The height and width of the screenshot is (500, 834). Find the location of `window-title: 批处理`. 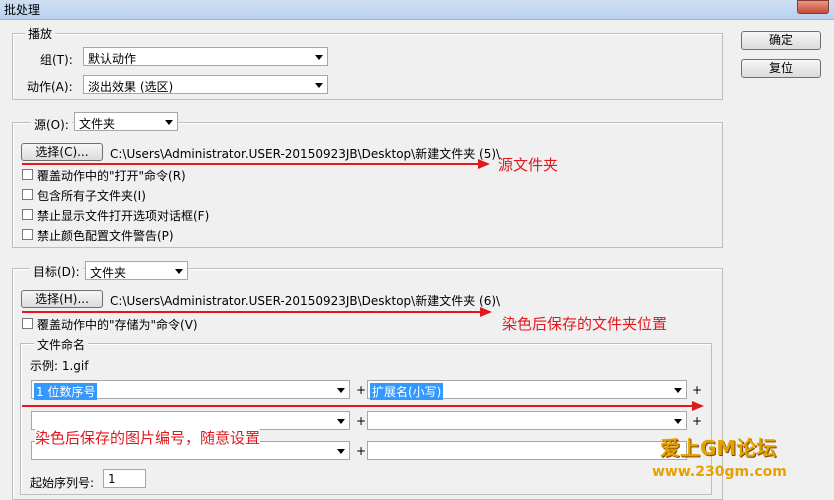

window-title: 批处理 is located at coordinates (22, 10).